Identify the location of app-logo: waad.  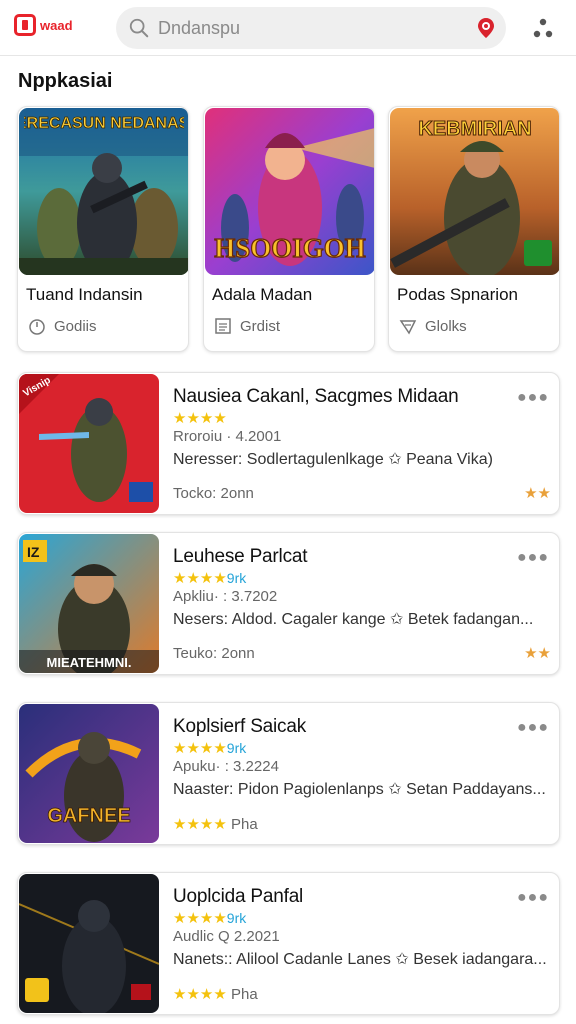
(43, 25).